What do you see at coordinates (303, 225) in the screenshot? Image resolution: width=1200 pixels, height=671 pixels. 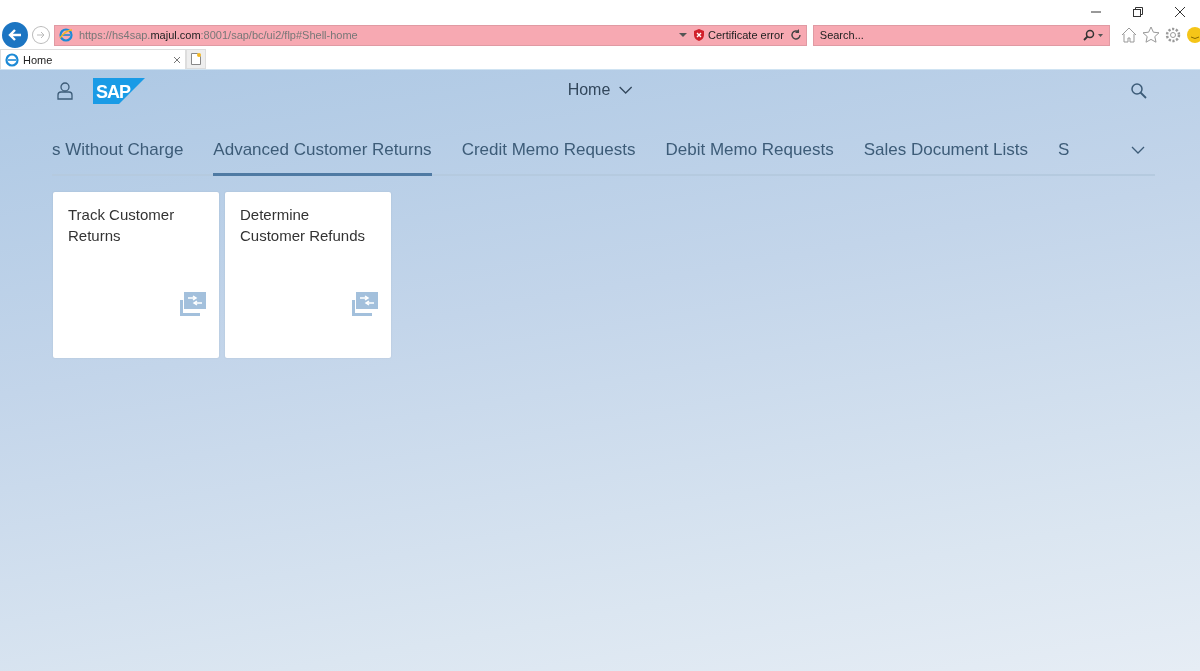 I see `tile-title: Determine Customer Refunds` at bounding box center [303, 225].